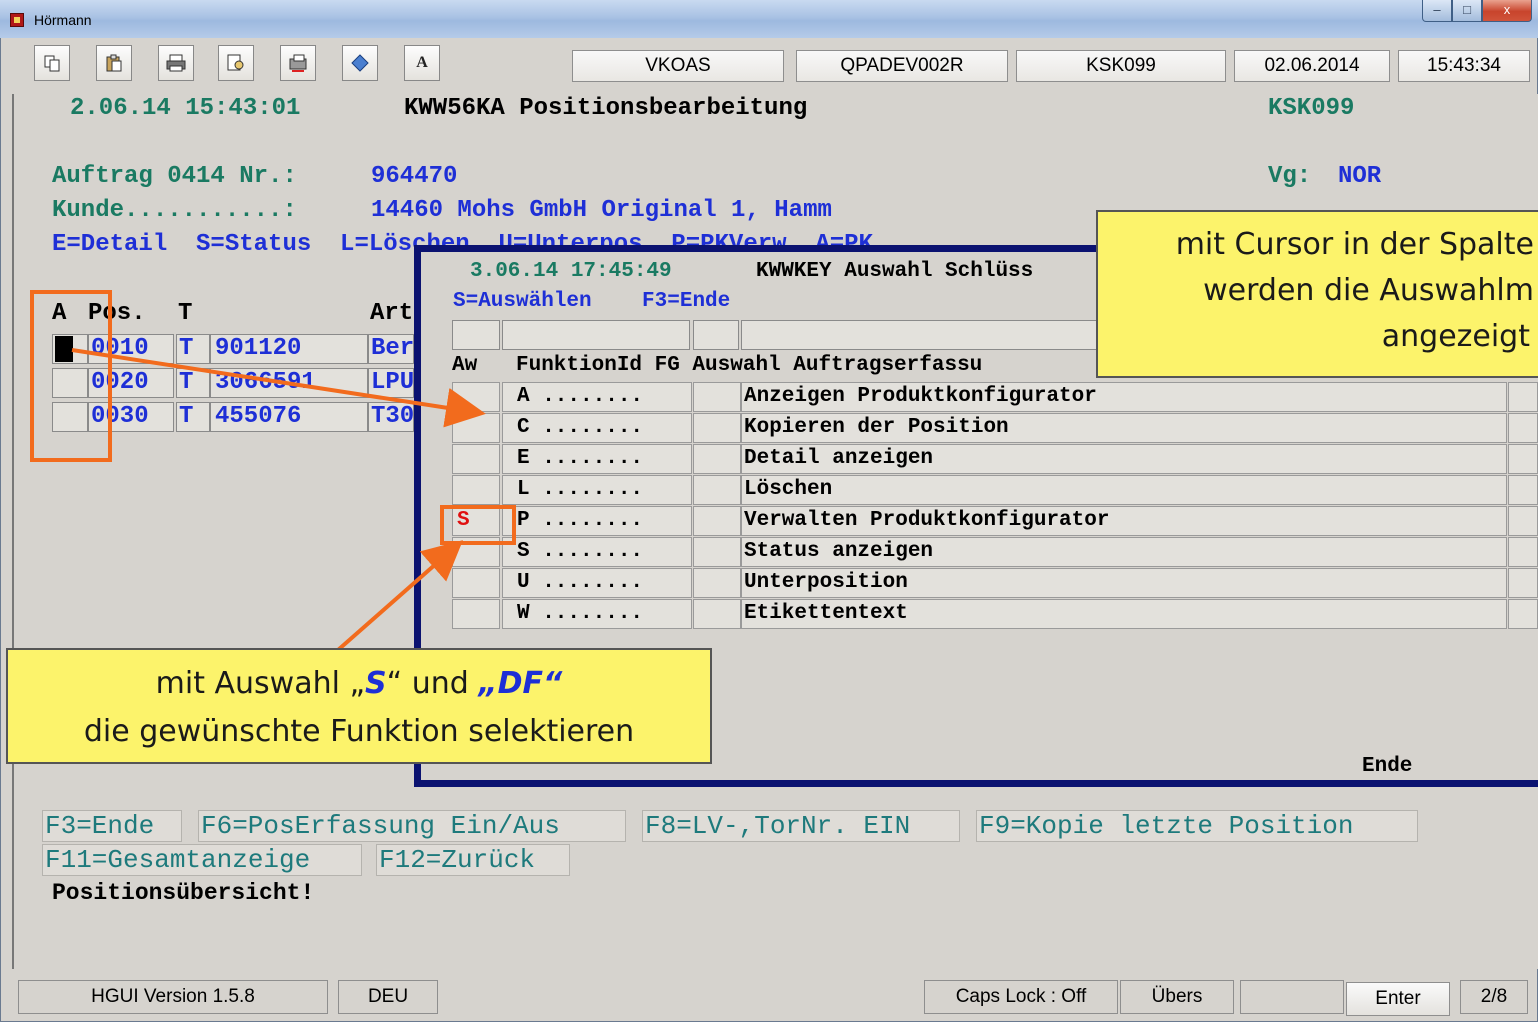  Describe the element at coordinates (359, 731) in the screenshot. I see `callout-bottom-line2: die gewünschte Funktion selektieren` at that location.